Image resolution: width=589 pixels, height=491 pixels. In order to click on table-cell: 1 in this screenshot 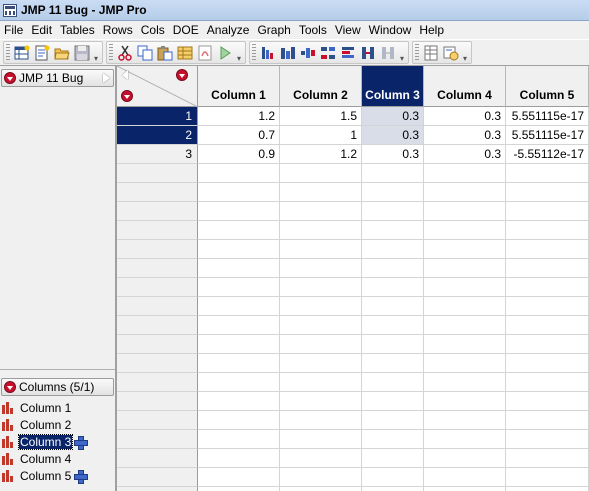, I will do `click(321, 135)`.